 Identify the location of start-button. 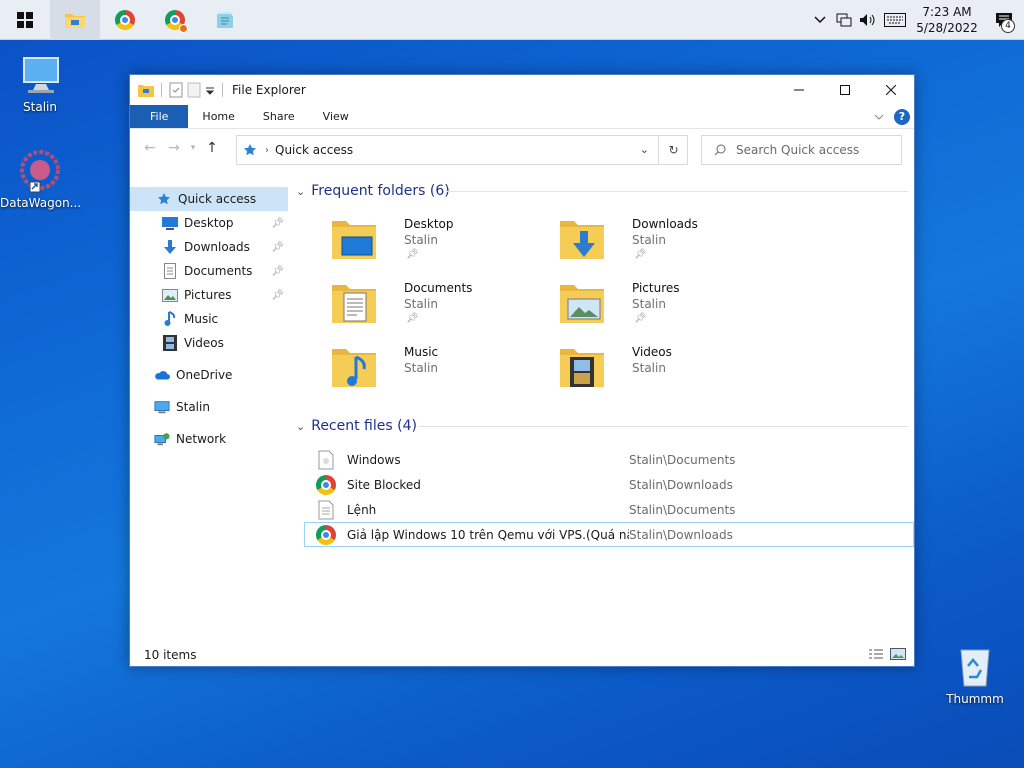
(25, 20).